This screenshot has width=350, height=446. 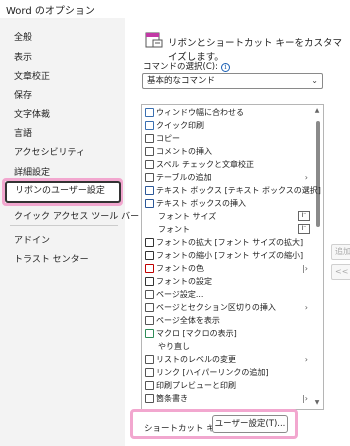 What do you see at coordinates (196, 385) in the screenshot?
I see `command-label: 印刷プレビューと印刷` at bounding box center [196, 385].